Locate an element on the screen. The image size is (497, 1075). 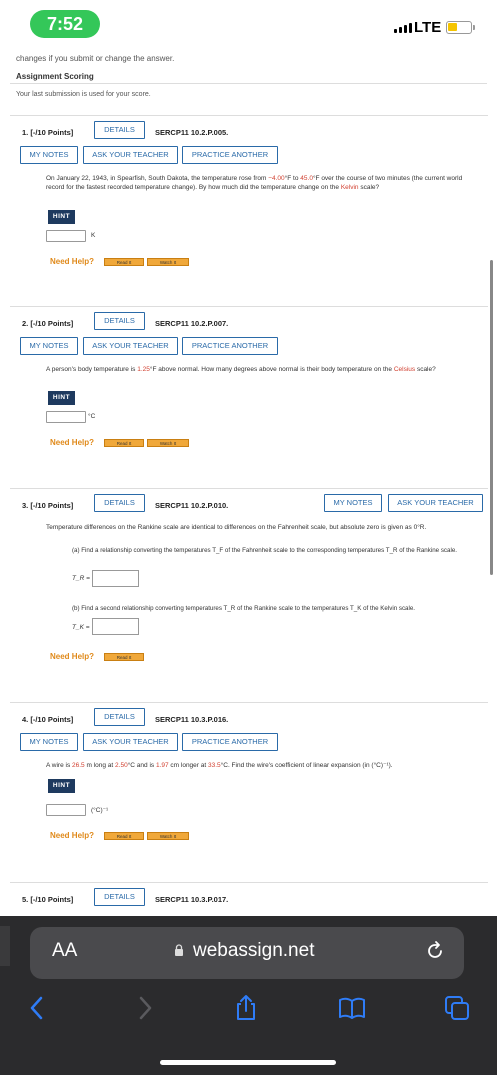
q3-ask-teacher-button: ASK YOUR TEACHER is located at coordinates (435, 503).